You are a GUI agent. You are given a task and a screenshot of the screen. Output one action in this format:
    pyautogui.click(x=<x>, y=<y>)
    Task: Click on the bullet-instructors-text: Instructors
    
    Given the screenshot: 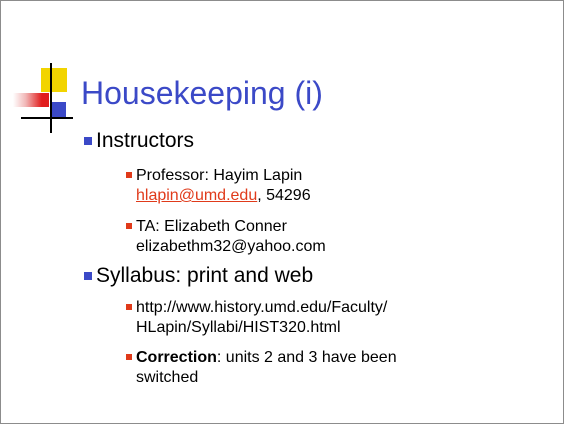 What is the action you would take?
    pyautogui.click(x=145, y=140)
    